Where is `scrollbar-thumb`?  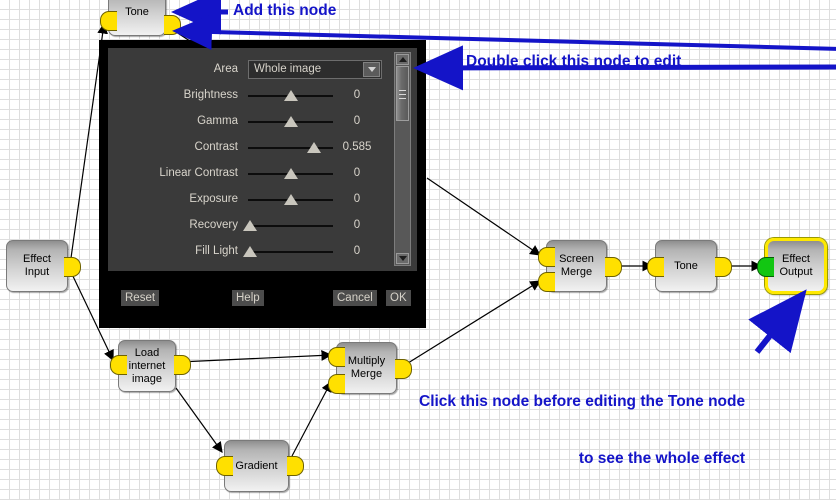 scrollbar-thumb is located at coordinates (402, 93).